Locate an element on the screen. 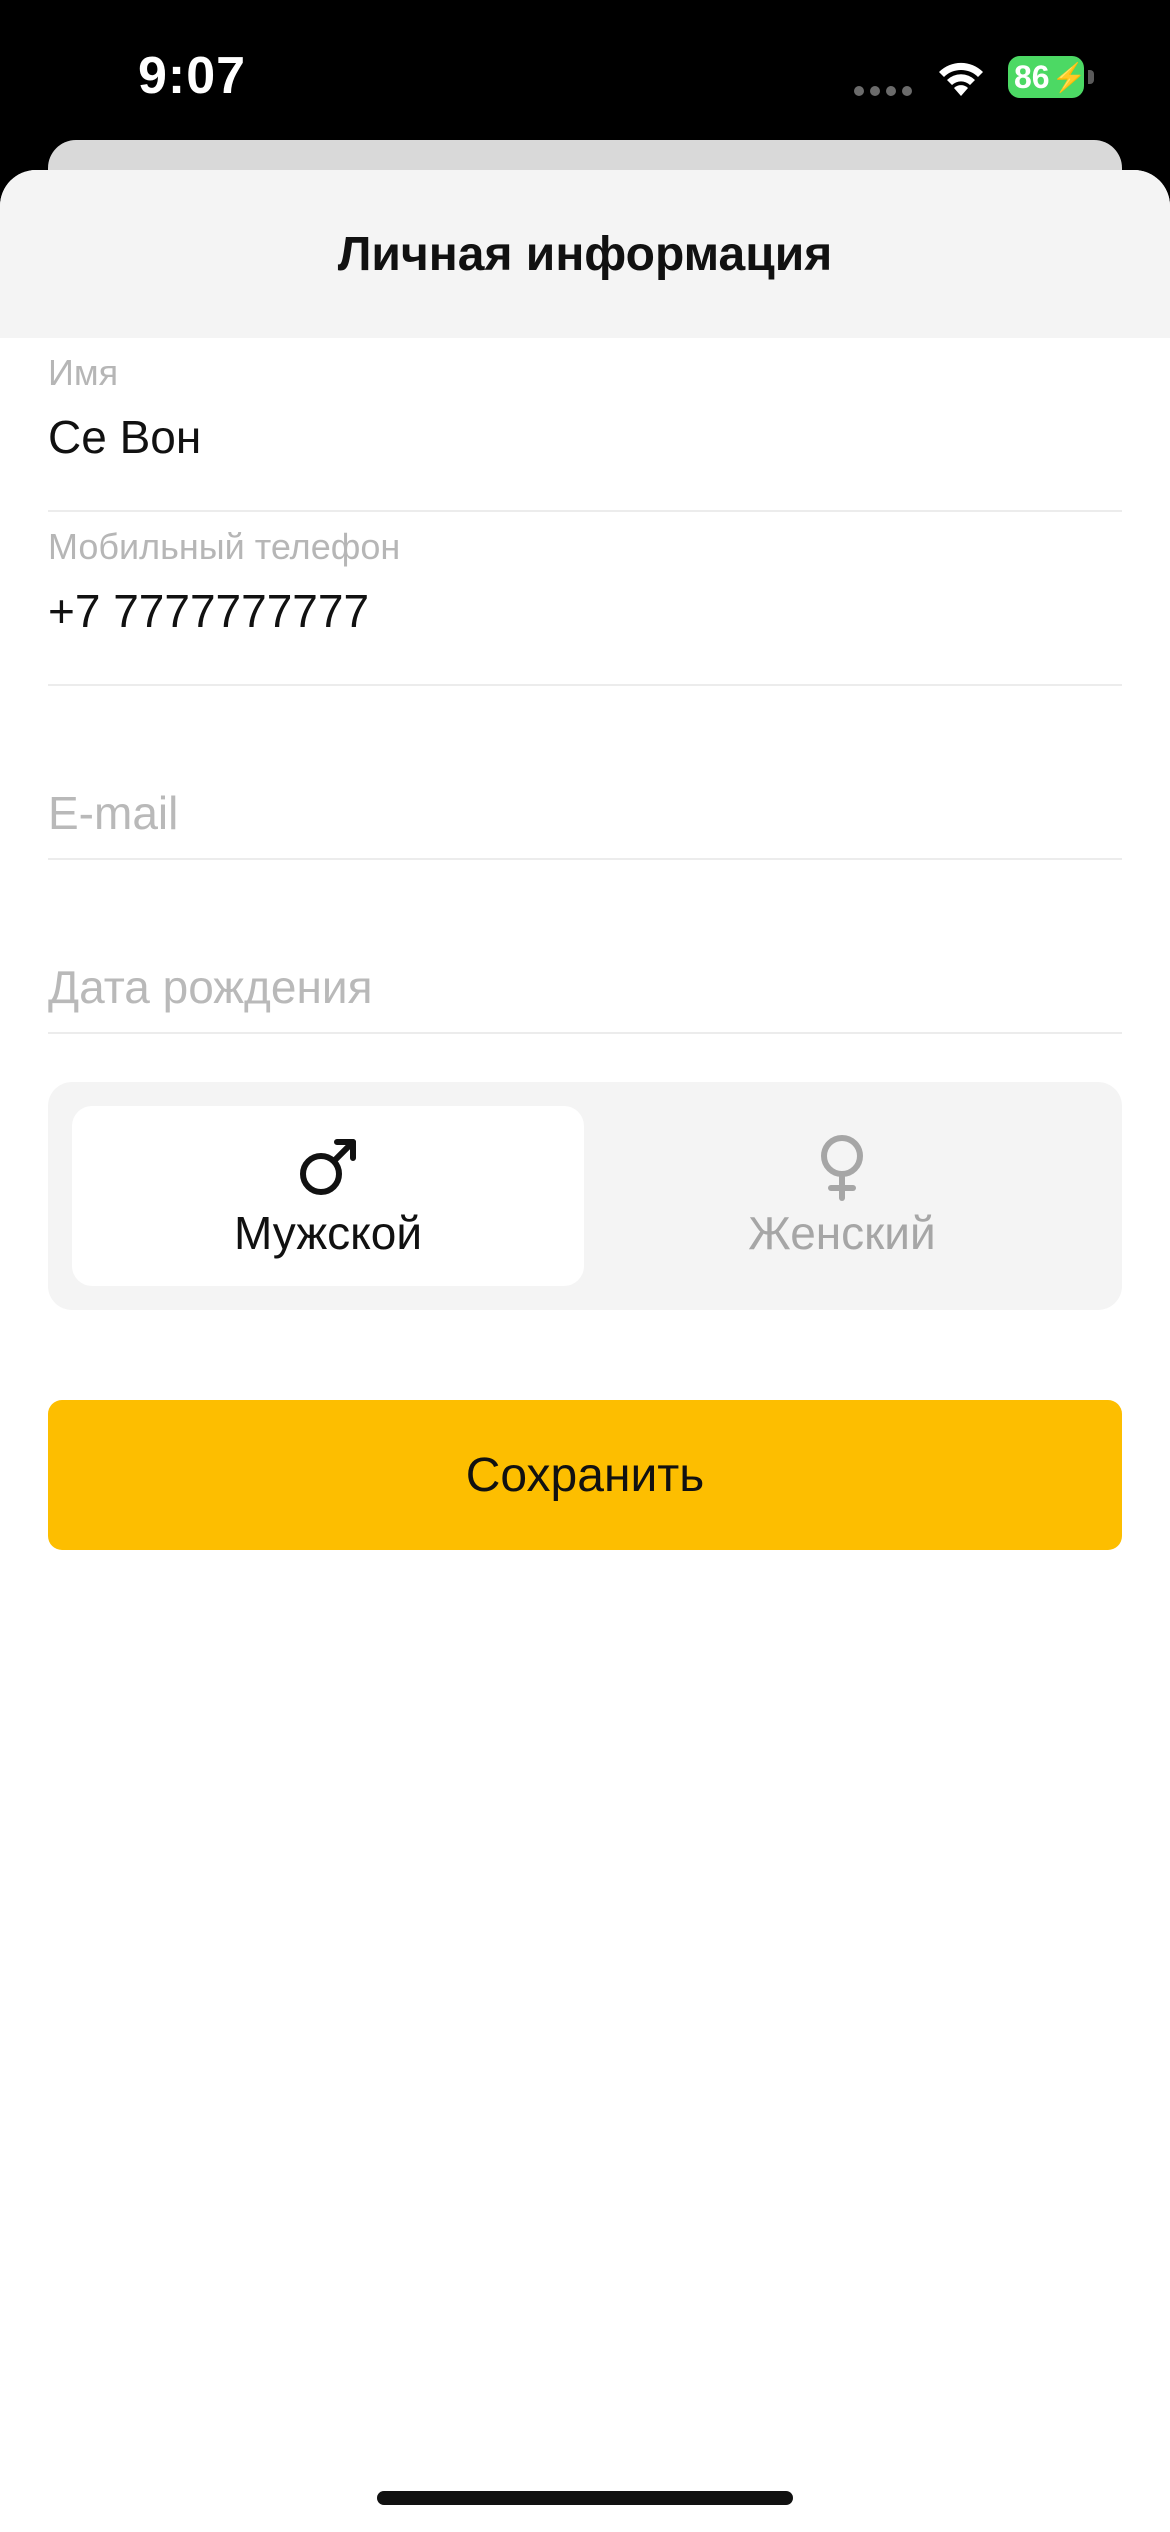 This screenshot has height=2532, width=1170. name-label: Имя is located at coordinates (83, 372).